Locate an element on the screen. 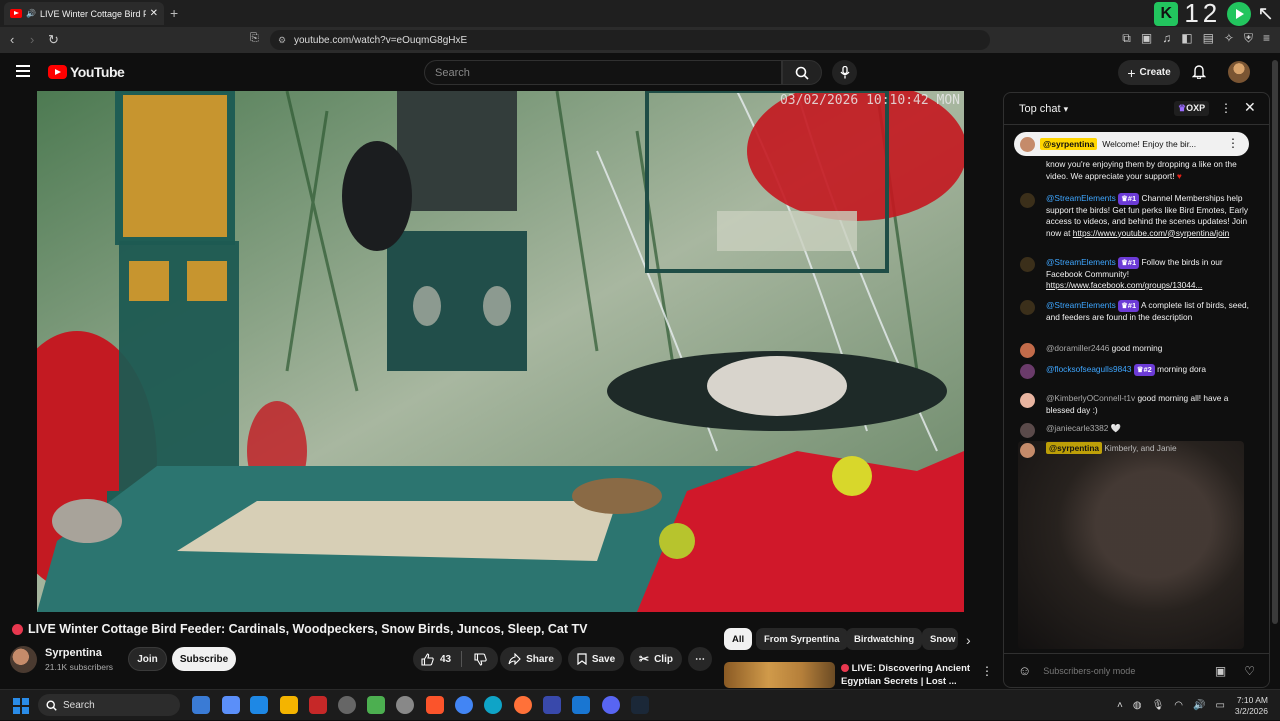 The width and height of the screenshot is (1280, 721). ai-icon: ✧ is located at coordinates (1229, 38).